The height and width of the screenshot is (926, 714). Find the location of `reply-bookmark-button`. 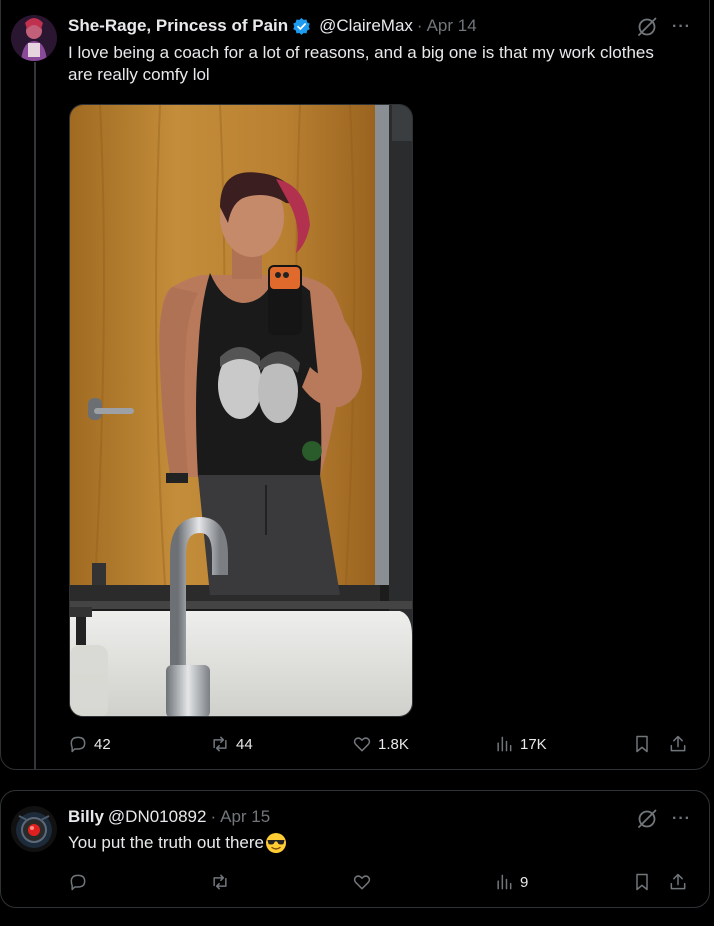

reply-bookmark-button is located at coordinates (642, 882).